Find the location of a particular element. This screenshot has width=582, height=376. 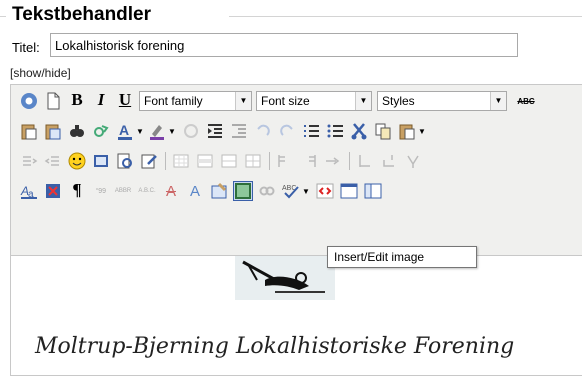

visual-chars-icon: ¶ is located at coordinates (77, 190).